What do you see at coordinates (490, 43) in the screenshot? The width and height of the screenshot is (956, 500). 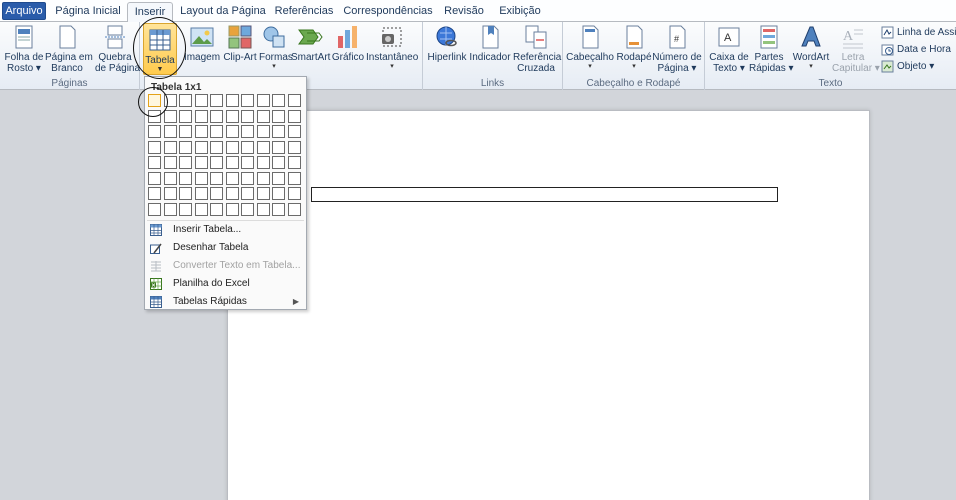 I see `indicador-button: Indicador` at bounding box center [490, 43].